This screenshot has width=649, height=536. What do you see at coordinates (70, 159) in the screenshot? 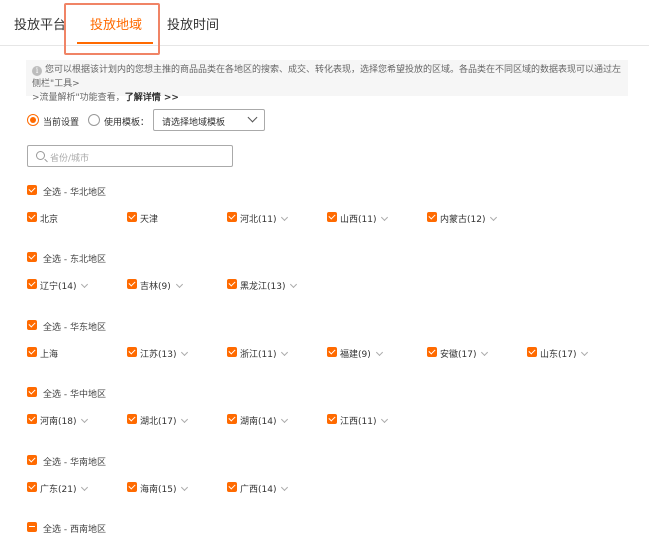
I see `search-placeholder: 省份/城市` at bounding box center [70, 159].